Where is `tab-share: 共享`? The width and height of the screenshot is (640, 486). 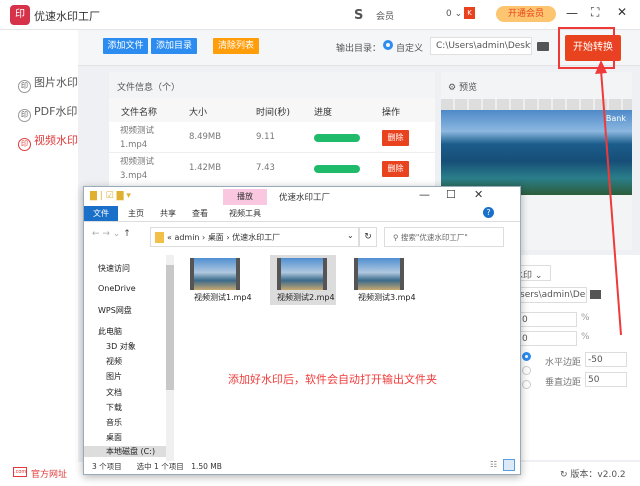 tab-share: 共享 is located at coordinates (168, 213).